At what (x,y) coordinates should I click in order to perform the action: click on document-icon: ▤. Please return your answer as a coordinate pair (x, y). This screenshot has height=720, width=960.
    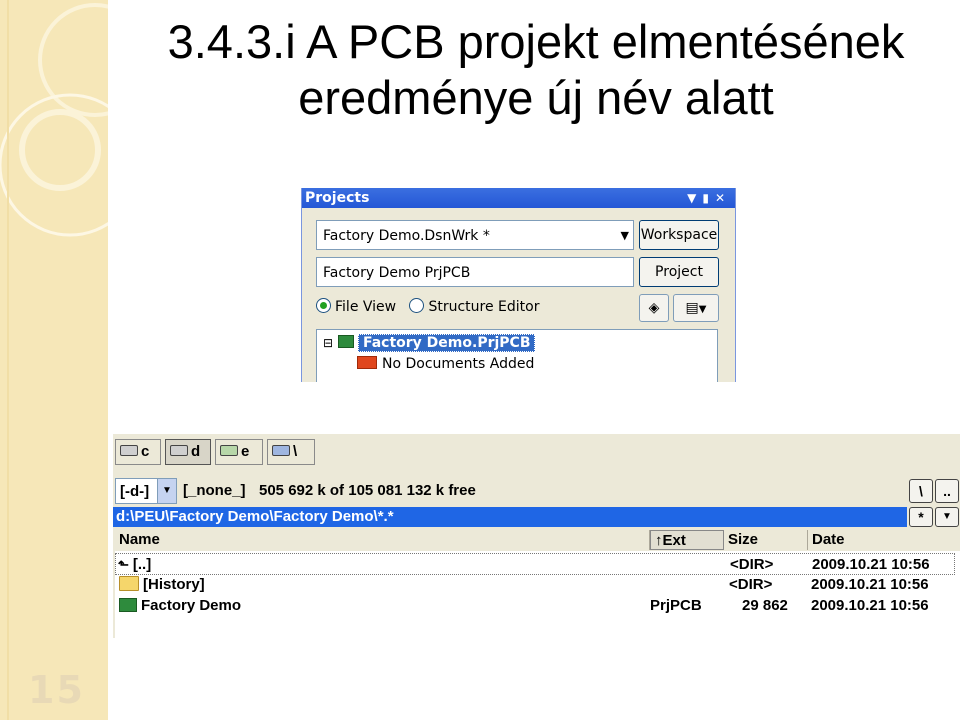
    Looking at the image, I should click on (692, 308).